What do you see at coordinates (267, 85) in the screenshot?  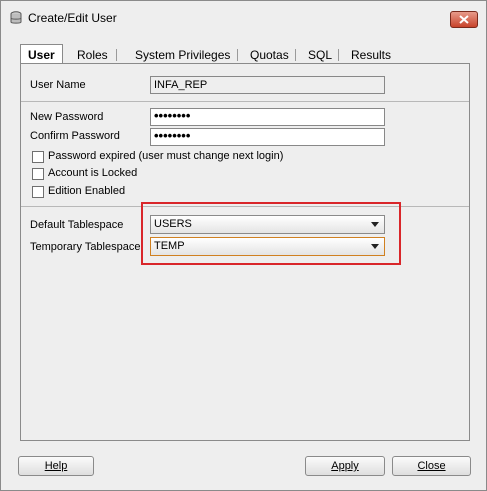 I see `user-name-field: INFA_REP` at bounding box center [267, 85].